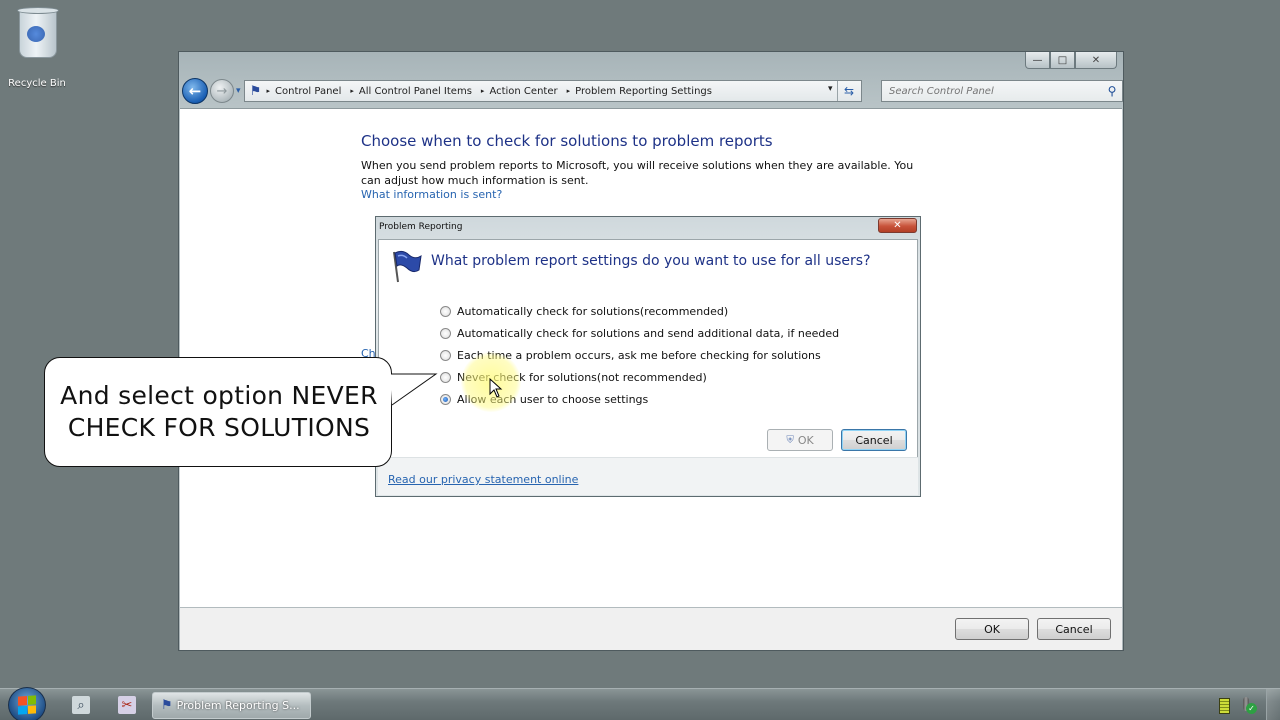  Describe the element at coordinates (995, 91) in the screenshot. I see `search-input` at that location.